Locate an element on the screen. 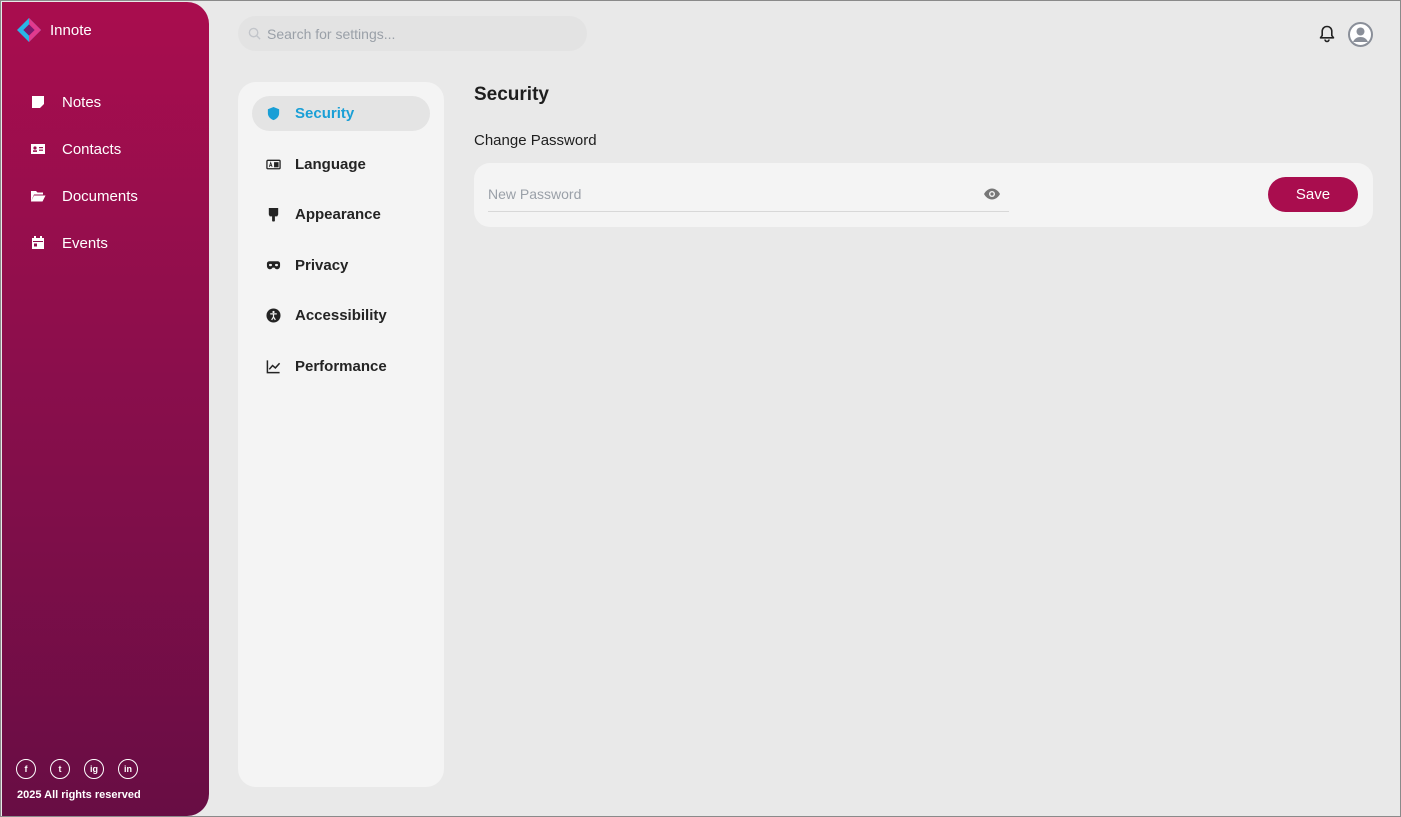 Image resolution: width=1401 pixels, height=817 pixels. settings-item-label: Accessibility is located at coordinates (341, 315).